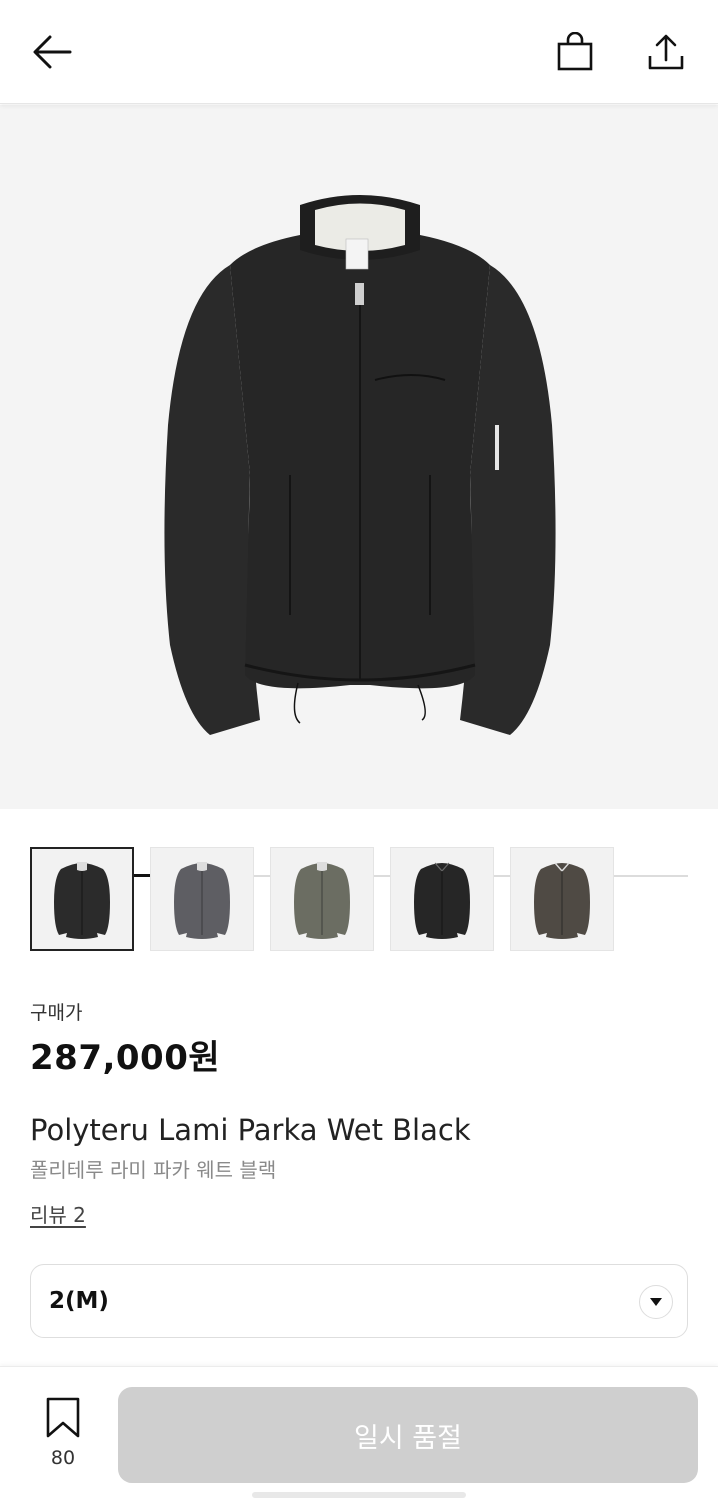 This screenshot has height=1500, width=718. What do you see at coordinates (656, 1302) in the screenshot?
I see `caret-down-icon` at bounding box center [656, 1302].